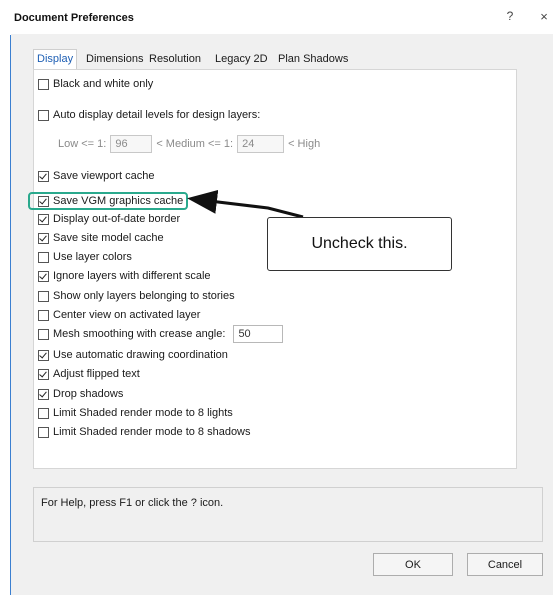 The width and height of the screenshot is (553, 595). I want to click on option-flipped-text: Adjust flipped text, so click(89, 374).